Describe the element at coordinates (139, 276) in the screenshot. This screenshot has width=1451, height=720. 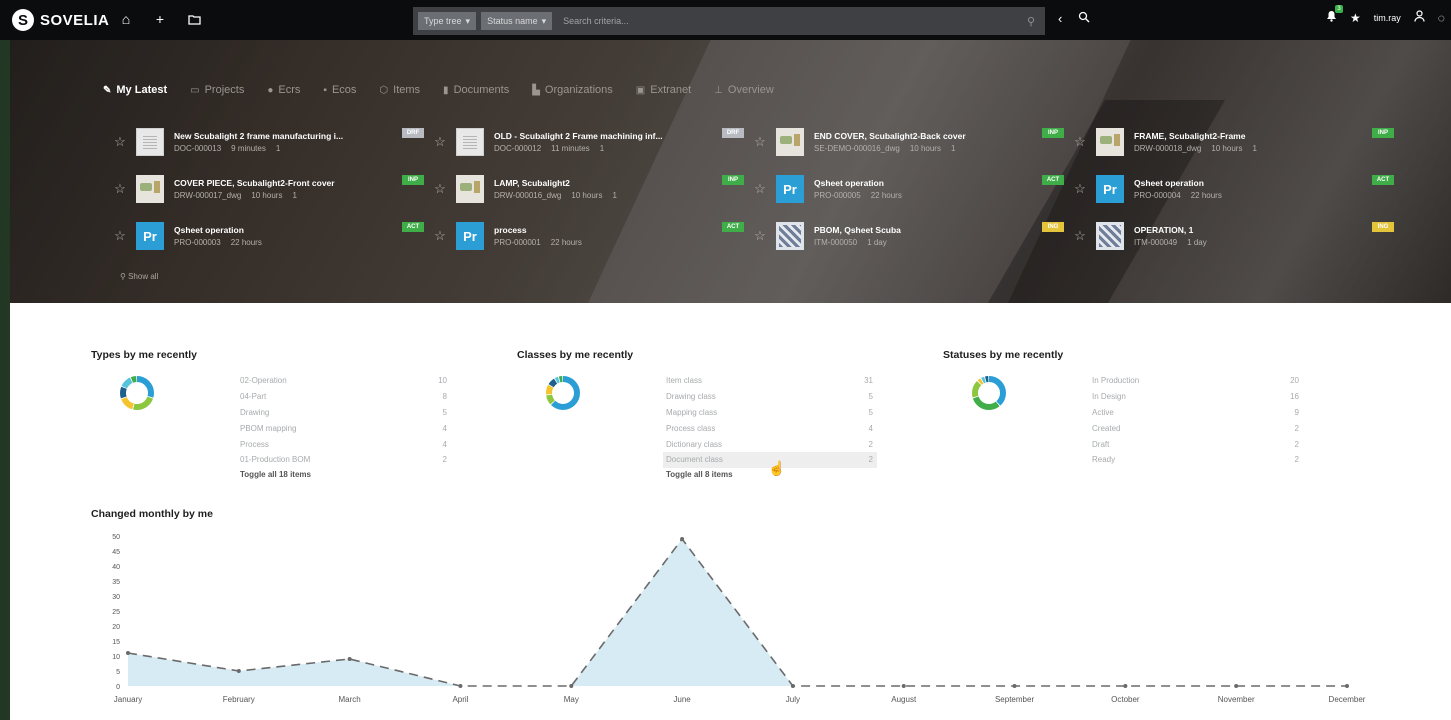
I see `show-all-link: ⚲ Show all` at that location.